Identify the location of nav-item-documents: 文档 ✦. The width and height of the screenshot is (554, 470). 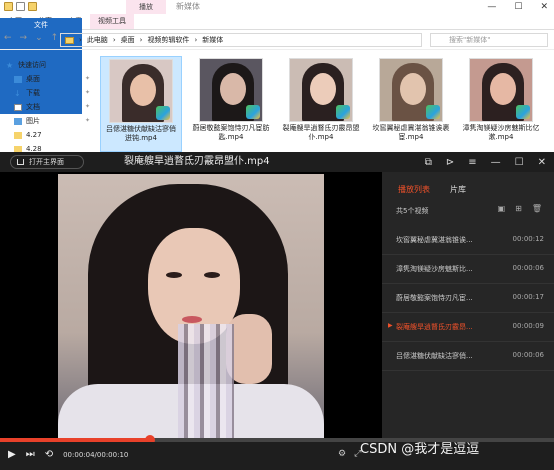
(51, 107).